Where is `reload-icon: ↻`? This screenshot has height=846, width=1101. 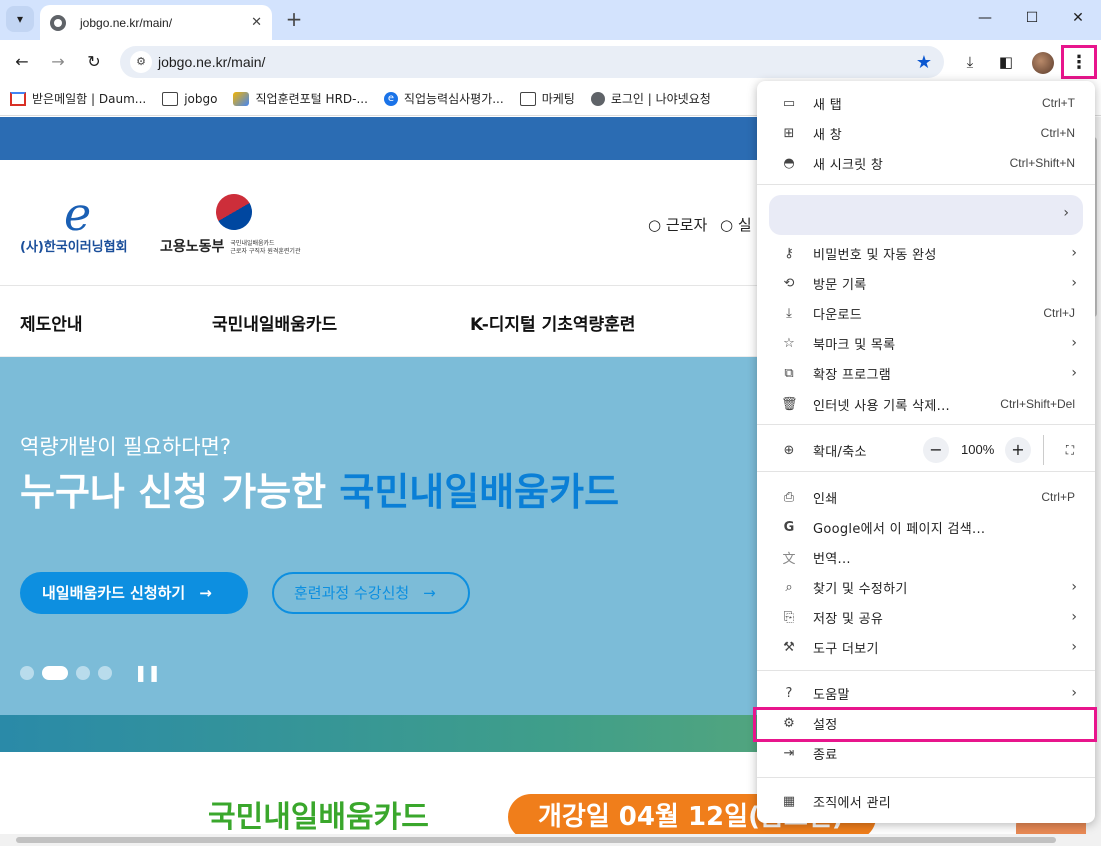 reload-icon: ↻ is located at coordinates (94, 62).